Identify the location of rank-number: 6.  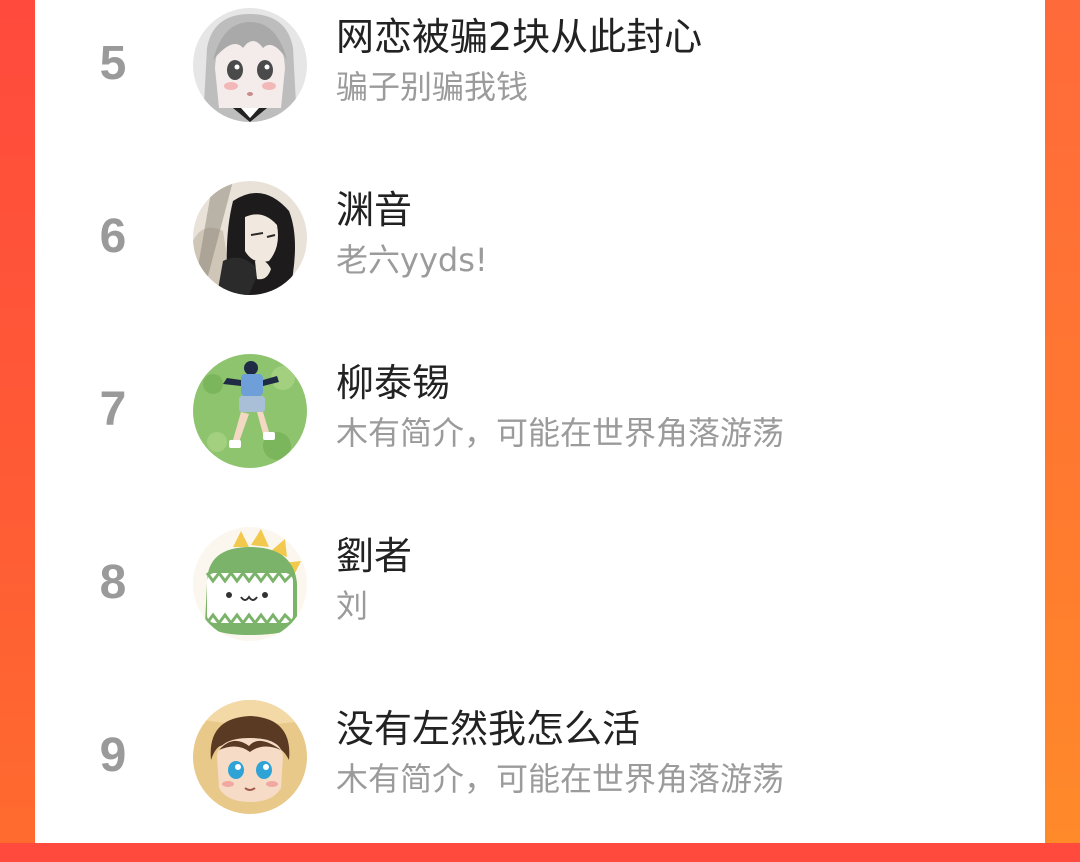
(113, 236).